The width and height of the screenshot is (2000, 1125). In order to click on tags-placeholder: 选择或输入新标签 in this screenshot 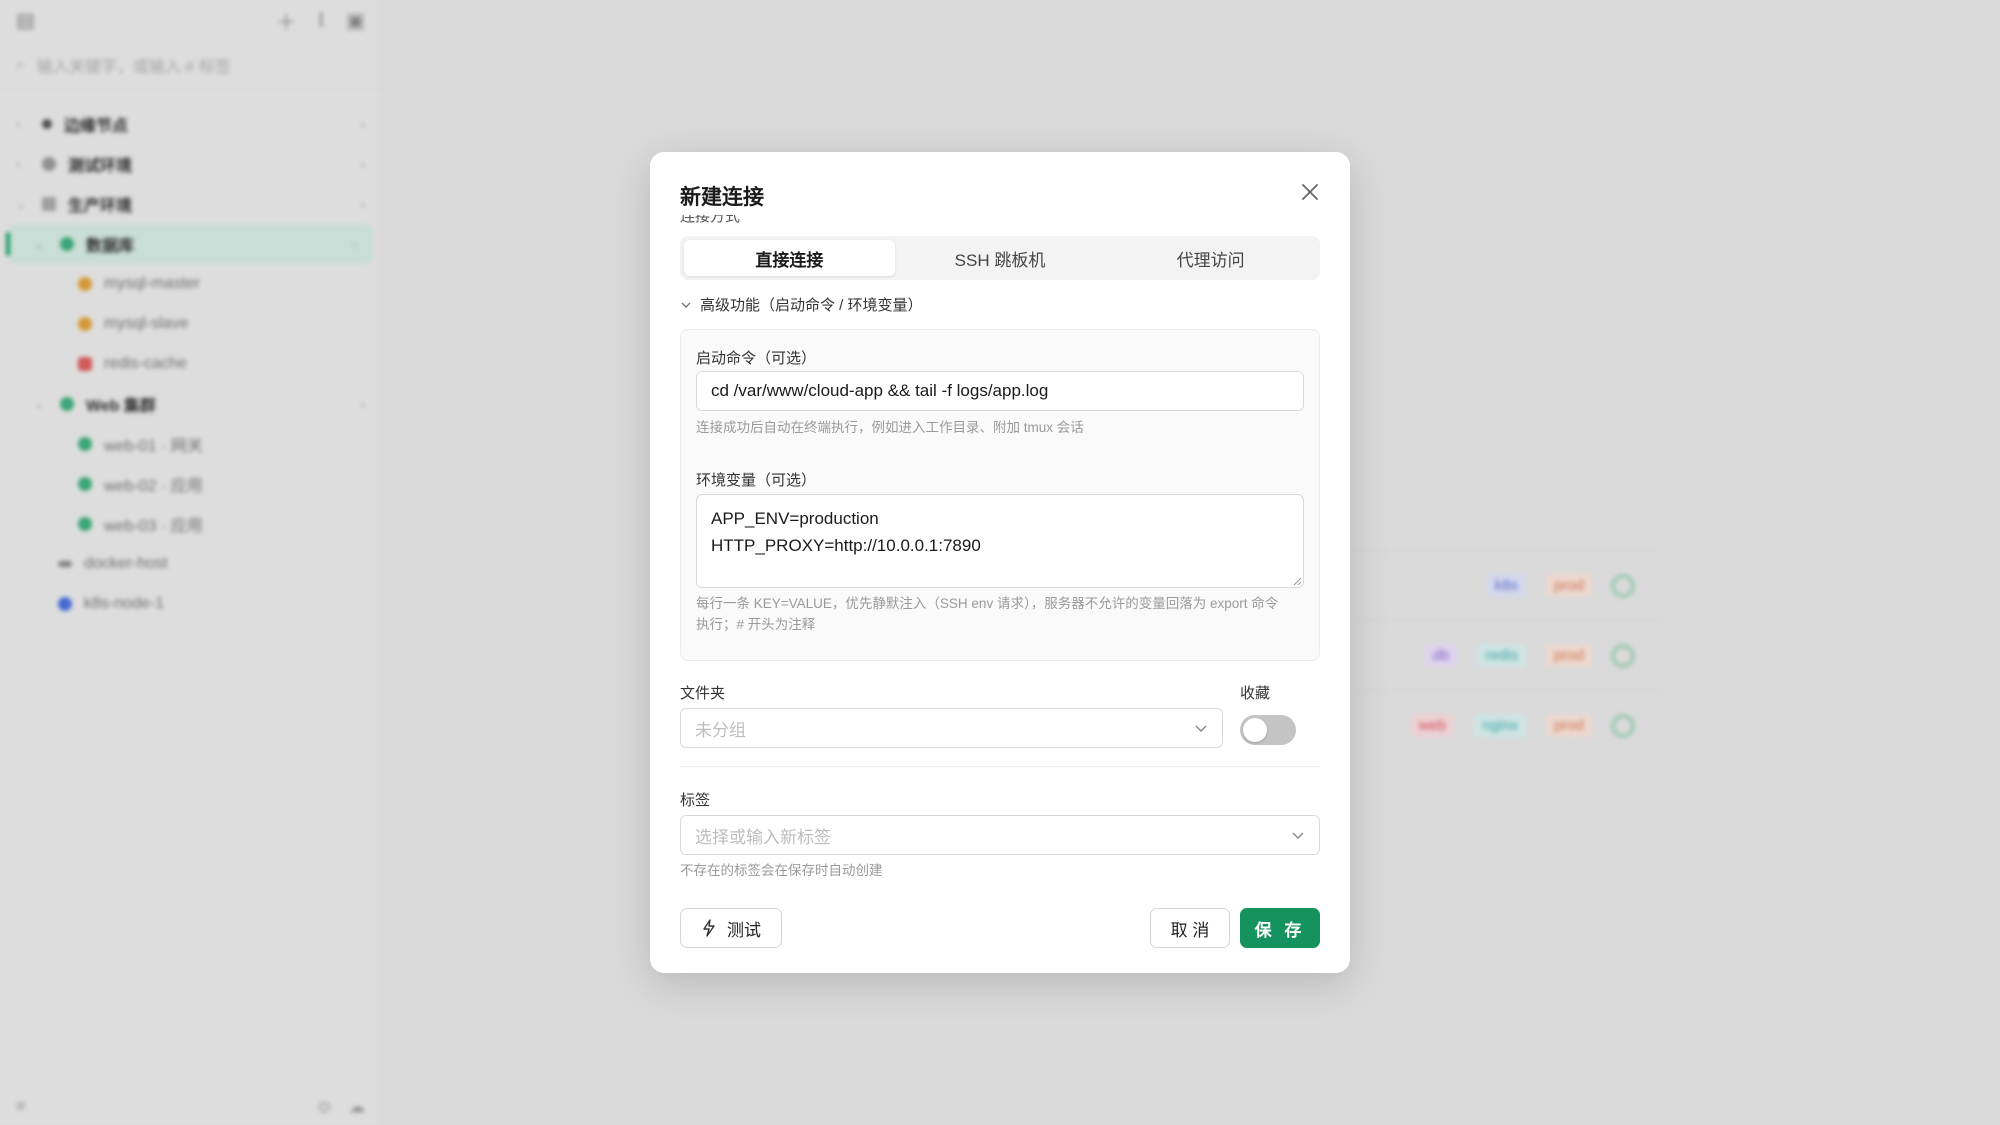, I will do `click(763, 837)`.